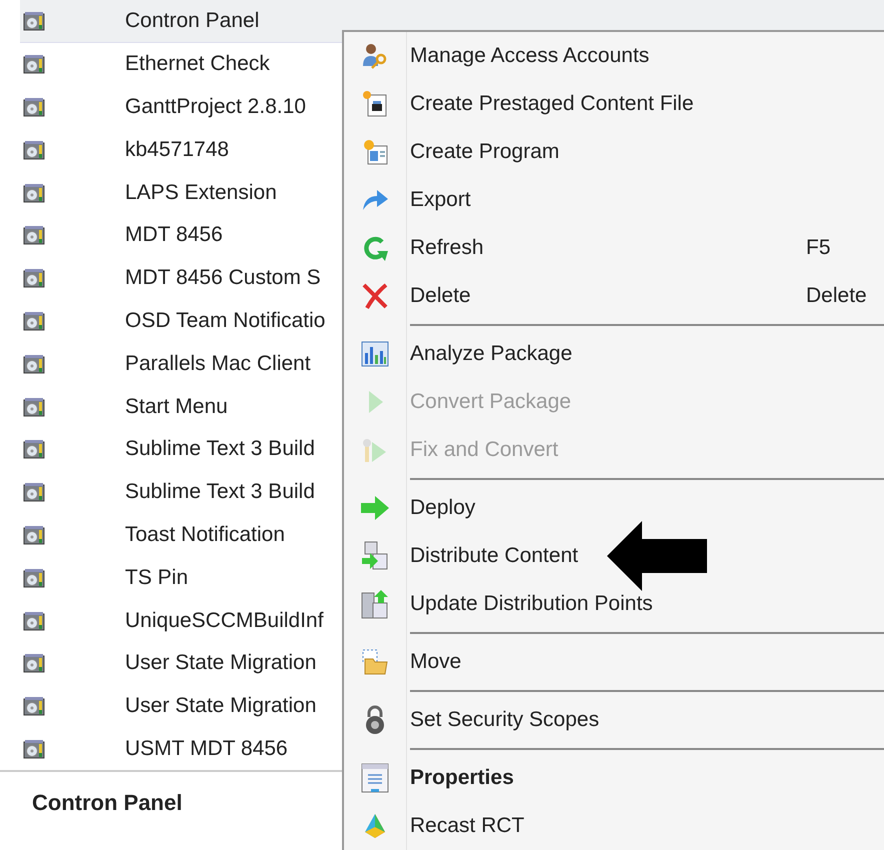  Describe the element at coordinates (197, 64) in the screenshot. I see `package-name: Ethernet Check` at that location.